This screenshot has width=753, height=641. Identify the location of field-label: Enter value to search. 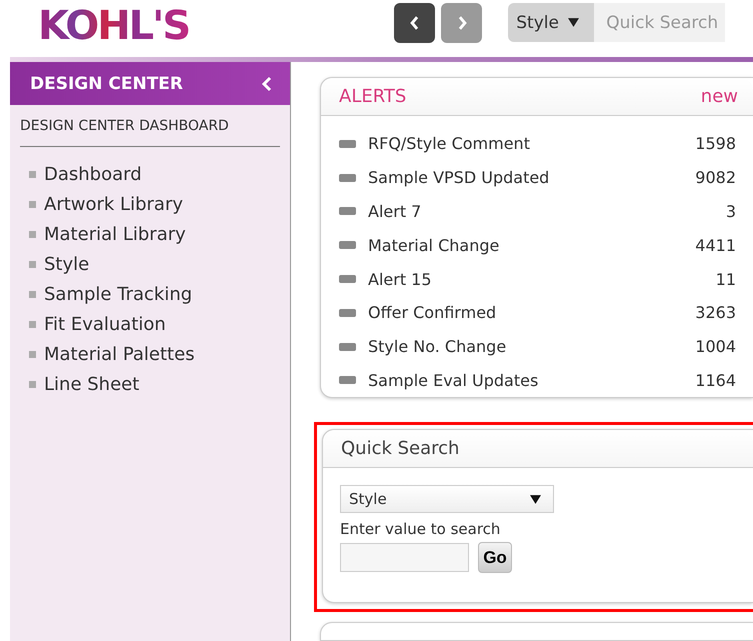
(421, 529).